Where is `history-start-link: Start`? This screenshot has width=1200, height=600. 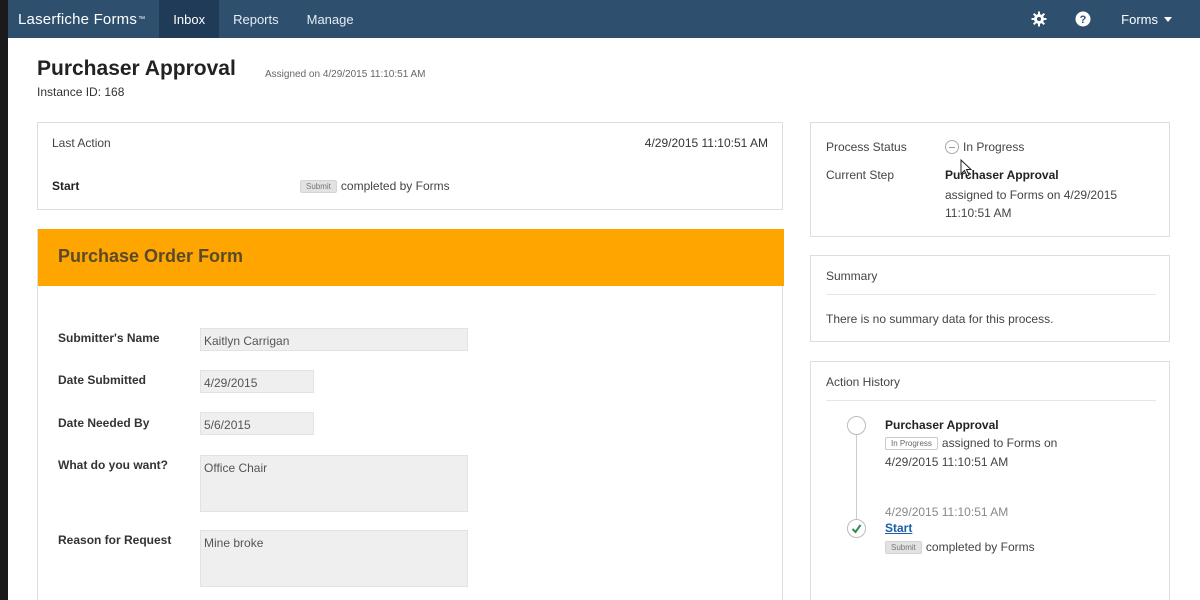 history-start-link: Start is located at coordinates (898, 528).